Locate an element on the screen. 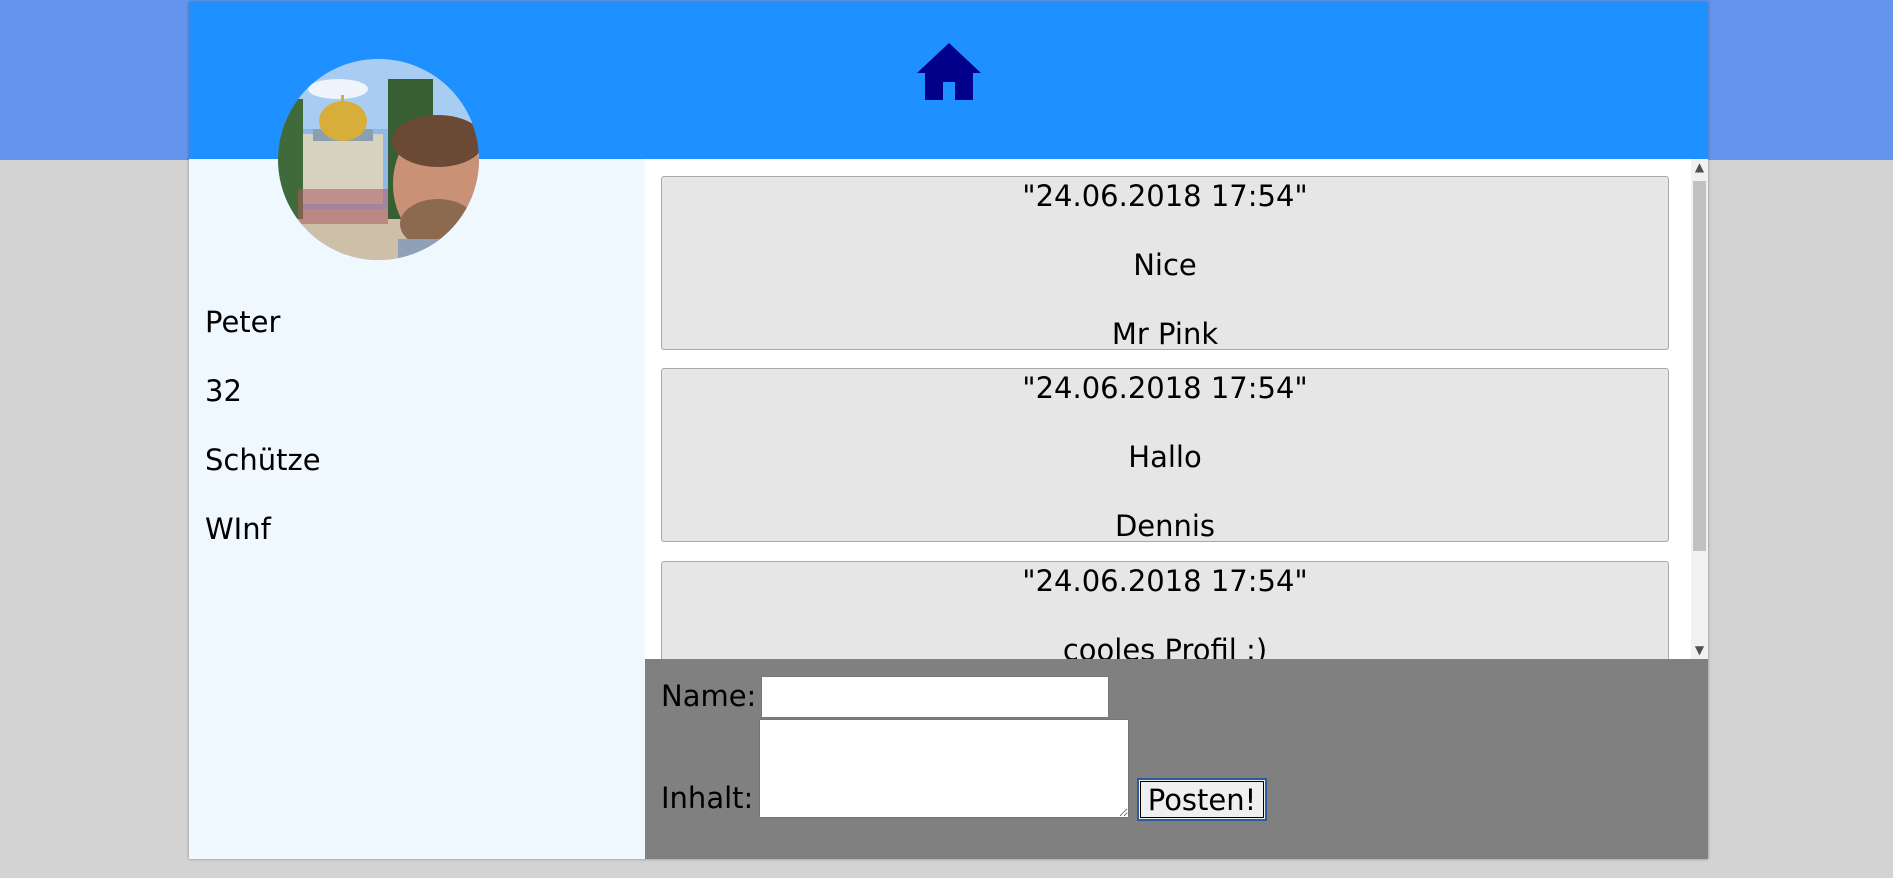 This screenshot has height=878, width=1893. avatar is located at coordinates (378, 159).